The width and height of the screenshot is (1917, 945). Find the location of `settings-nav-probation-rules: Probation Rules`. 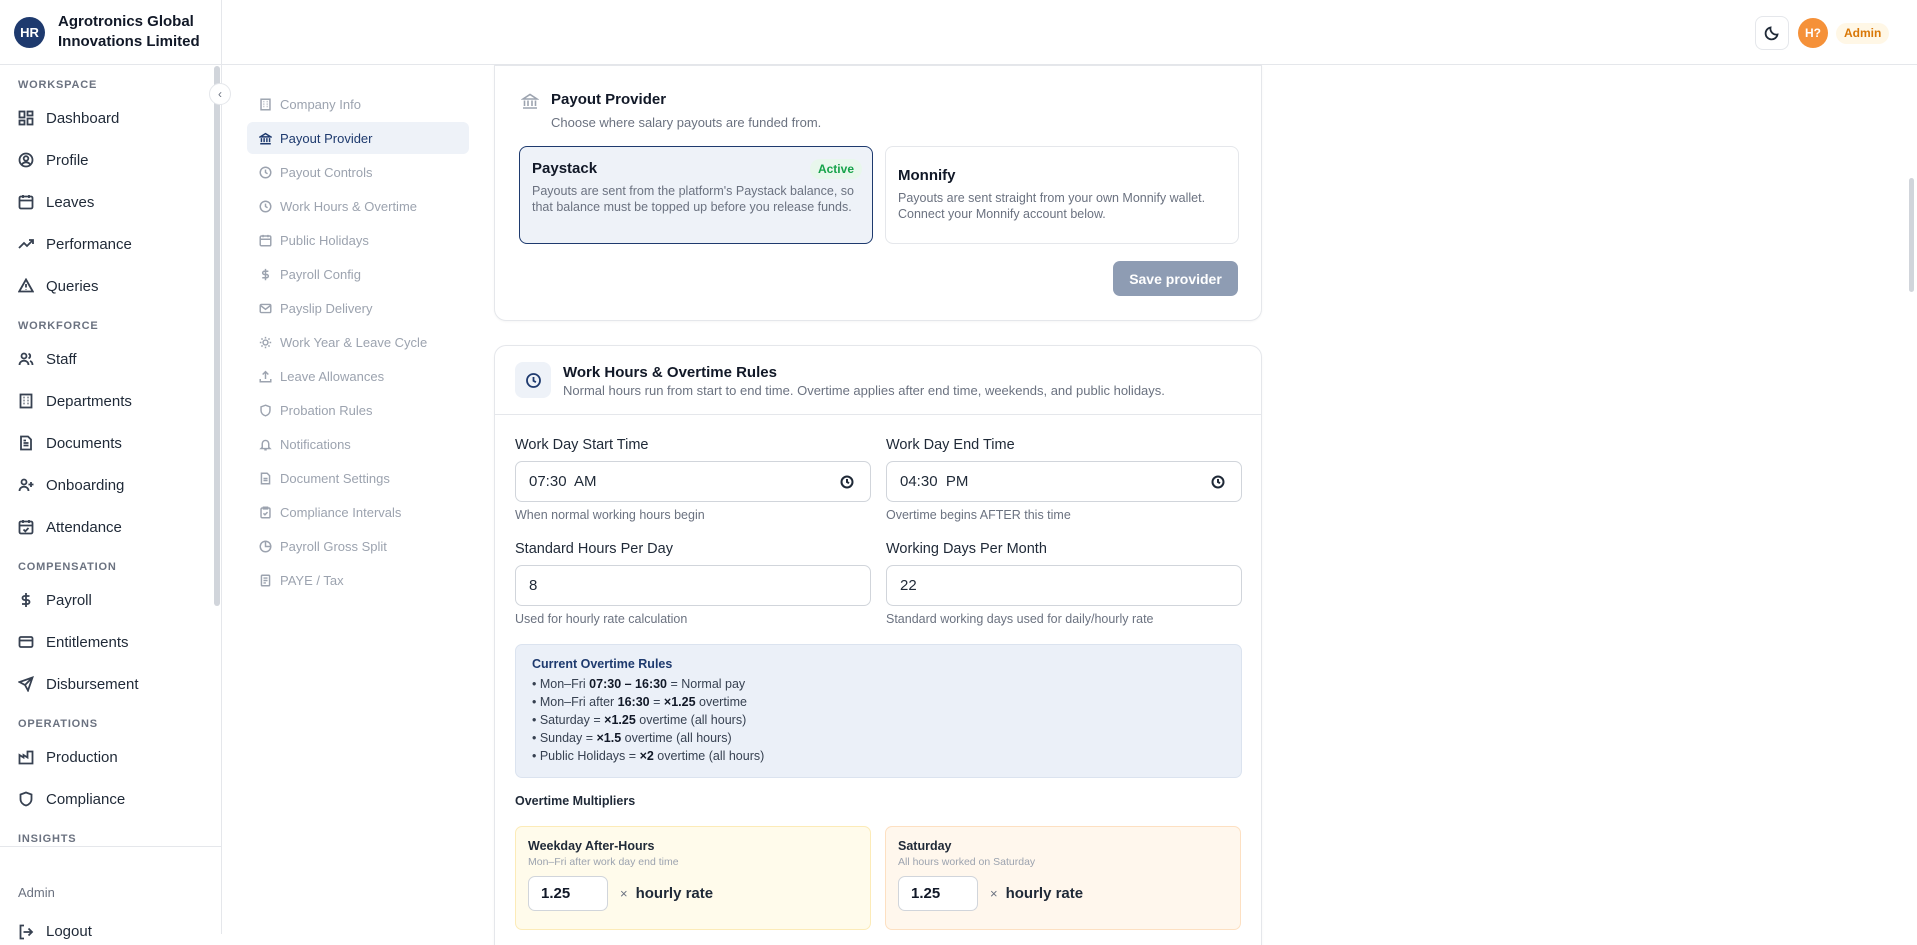

settings-nav-probation-rules: Probation Rules is located at coordinates (358, 410).